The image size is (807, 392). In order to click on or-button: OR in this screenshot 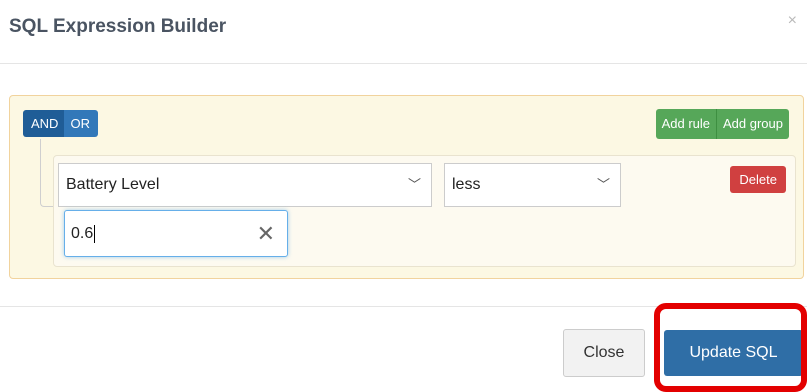, I will do `click(81, 123)`.